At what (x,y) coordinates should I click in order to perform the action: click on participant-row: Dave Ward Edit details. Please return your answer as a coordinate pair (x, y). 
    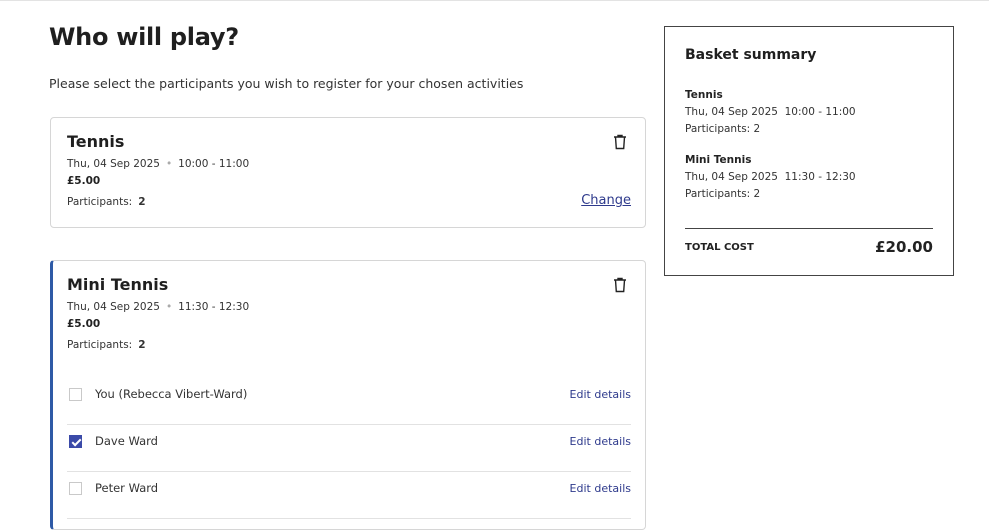
    Looking at the image, I should click on (349, 448).